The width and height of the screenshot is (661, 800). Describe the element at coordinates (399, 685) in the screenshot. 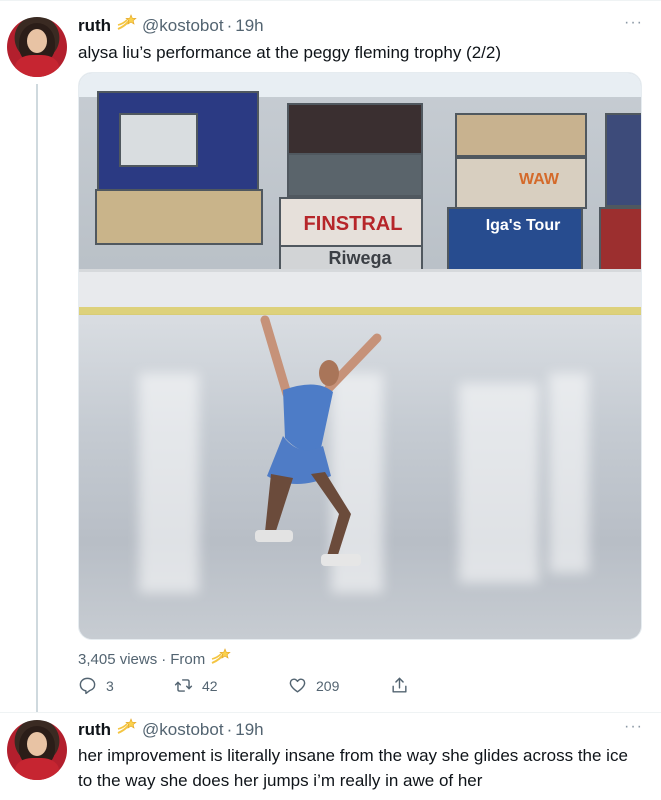

I see `share-icon` at that location.